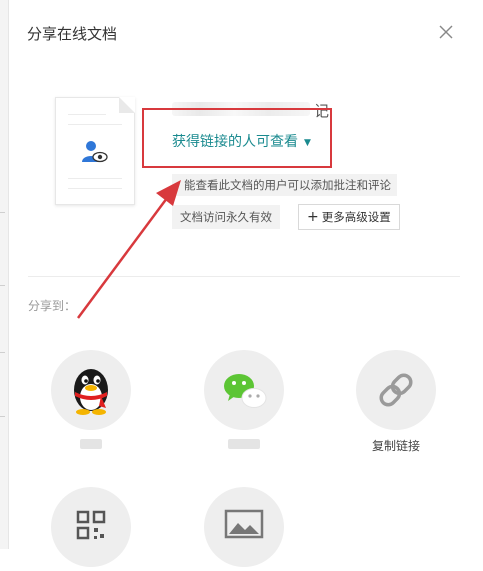 The width and height of the screenshot is (483, 571). I want to click on share-wechat-button, so click(244, 390).